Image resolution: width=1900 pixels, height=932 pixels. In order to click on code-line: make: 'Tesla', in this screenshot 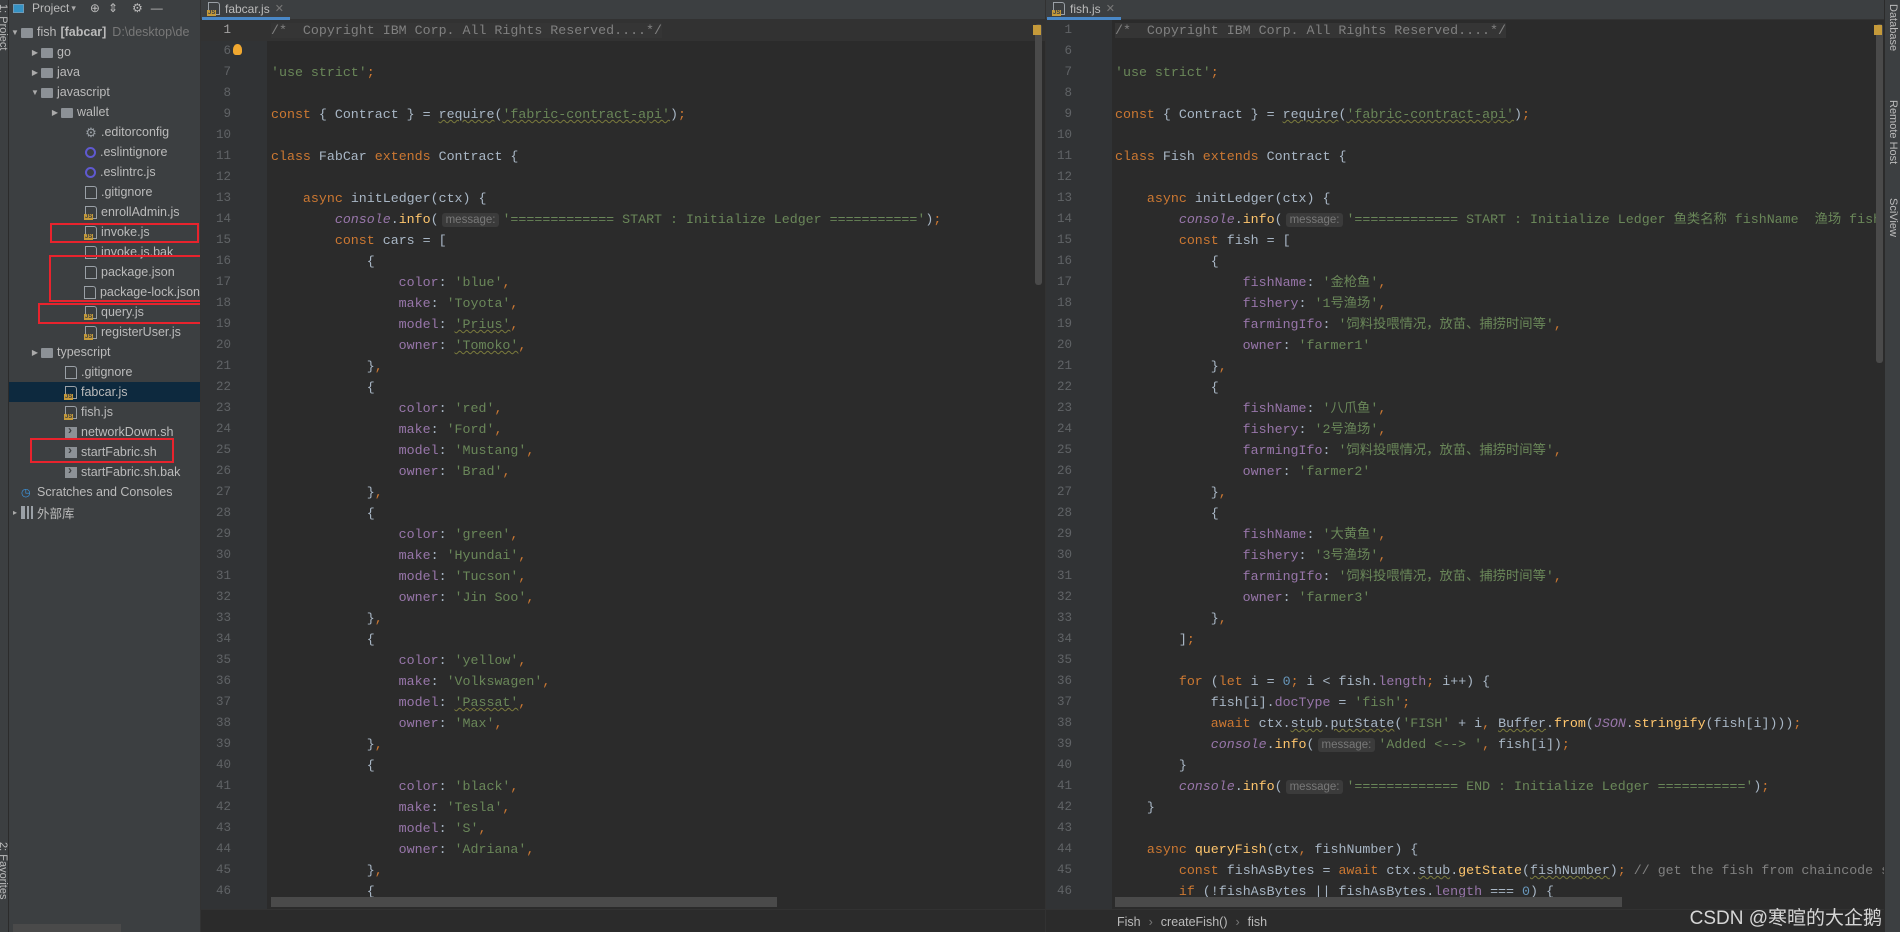, I will do `click(606, 807)`.